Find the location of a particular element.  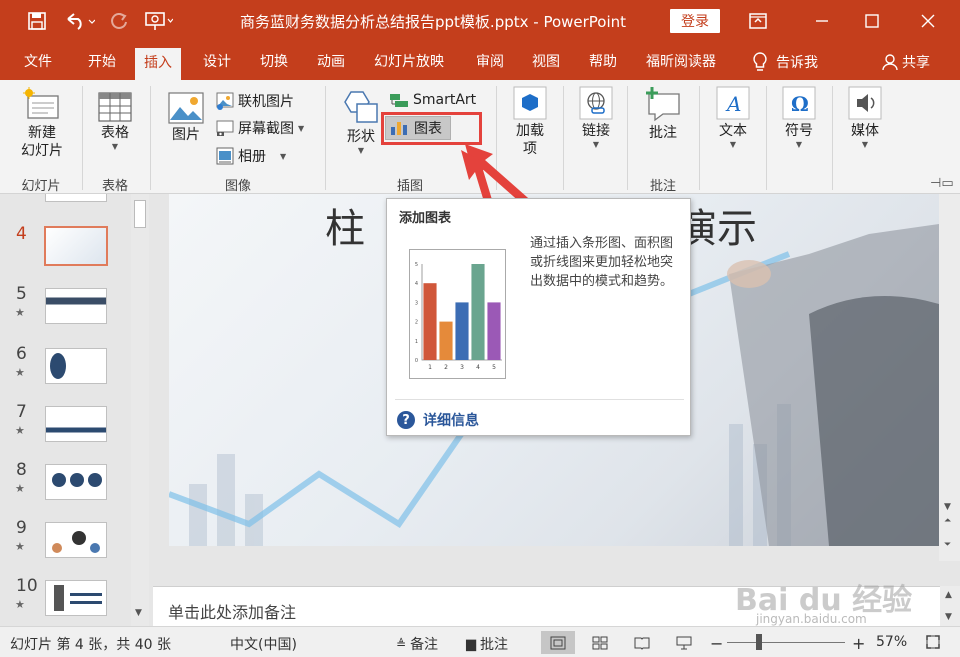

smartart-label: SmartArt is located at coordinates (445, 100).